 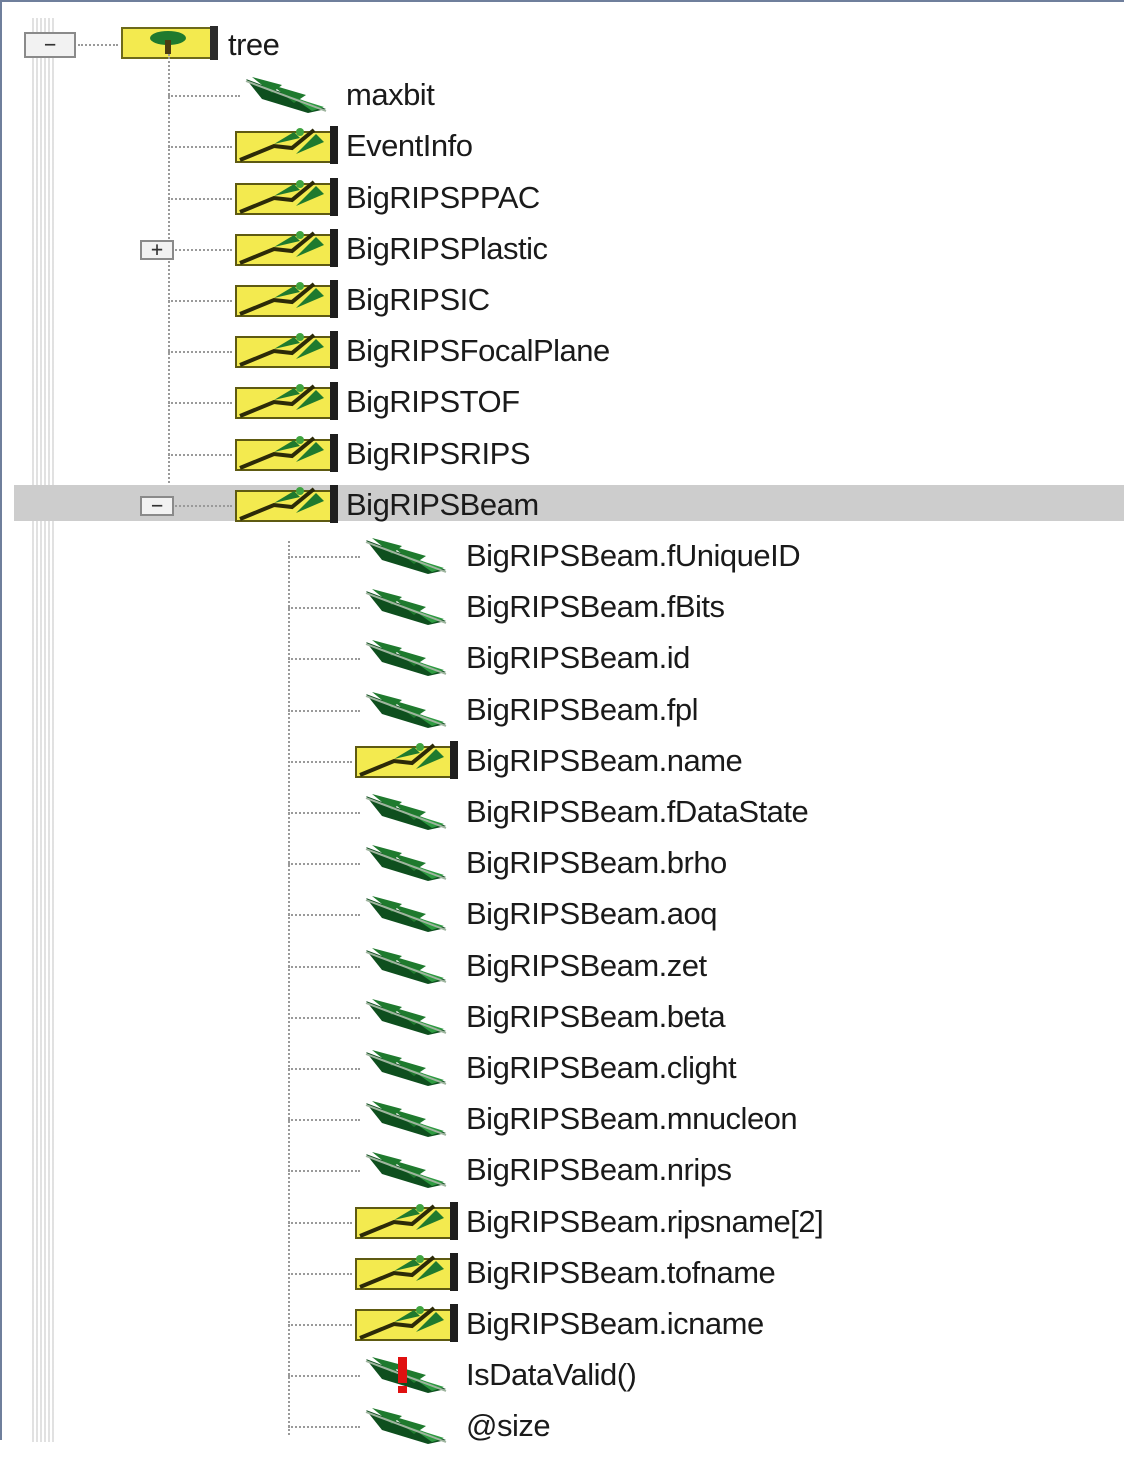 What do you see at coordinates (563, 1380) in the screenshot?
I see `tree-node-isdatavalid: IsDataValid()` at bounding box center [563, 1380].